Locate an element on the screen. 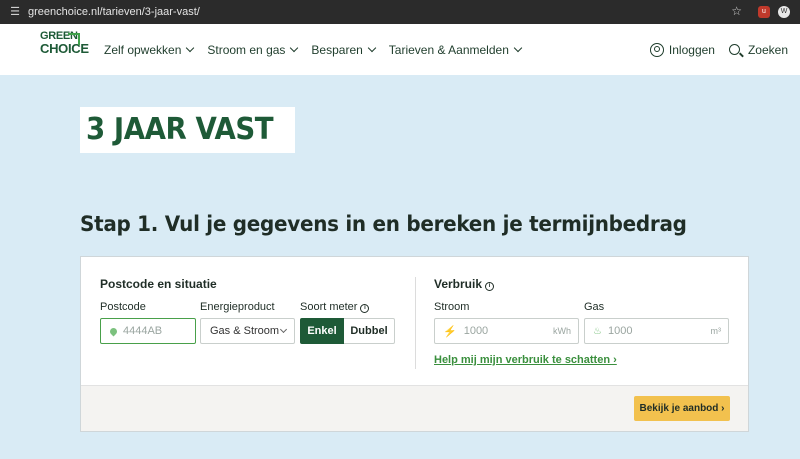  flame-icon: ♨ is located at coordinates (597, 331).